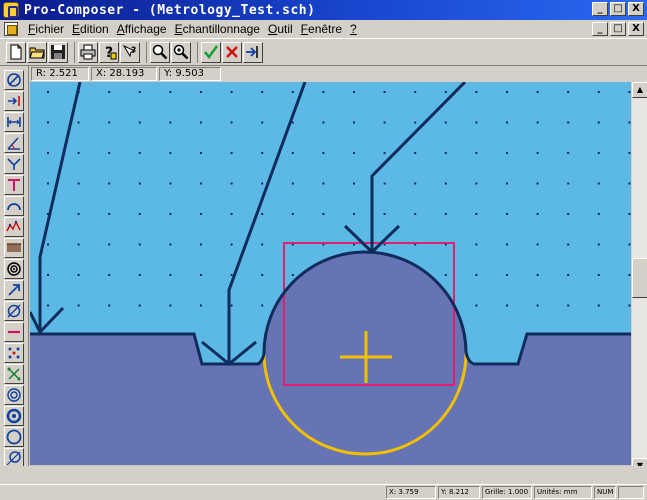  I want to click on help-question-icon: ?, so click(111, 52).